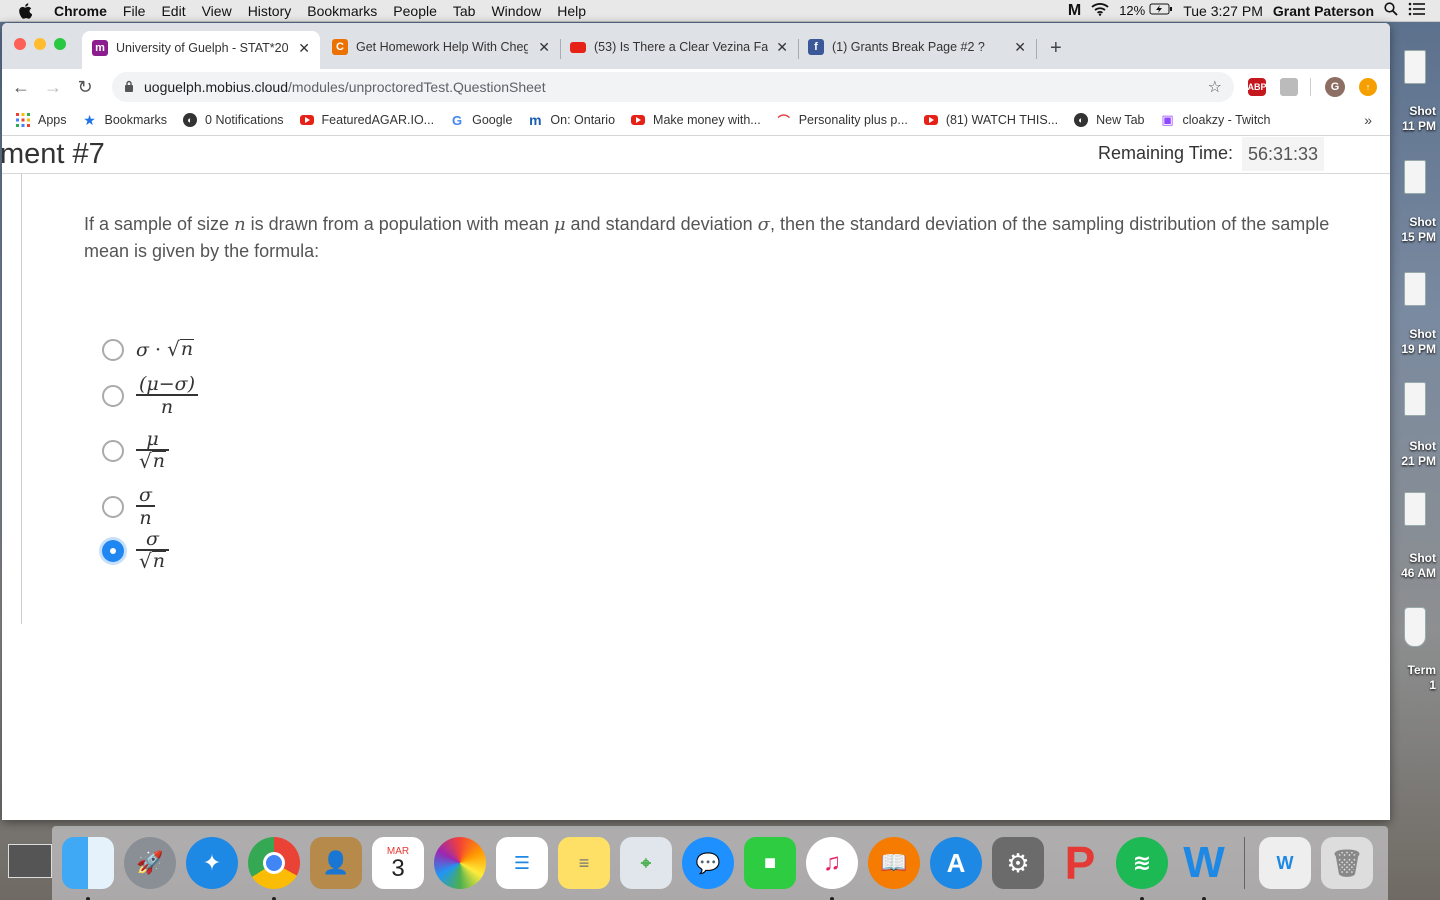 Image resolution: width=1440 pixels, height=900 pixels. I want to click on update-arrow-icon: ↑, so click(1368, 87).